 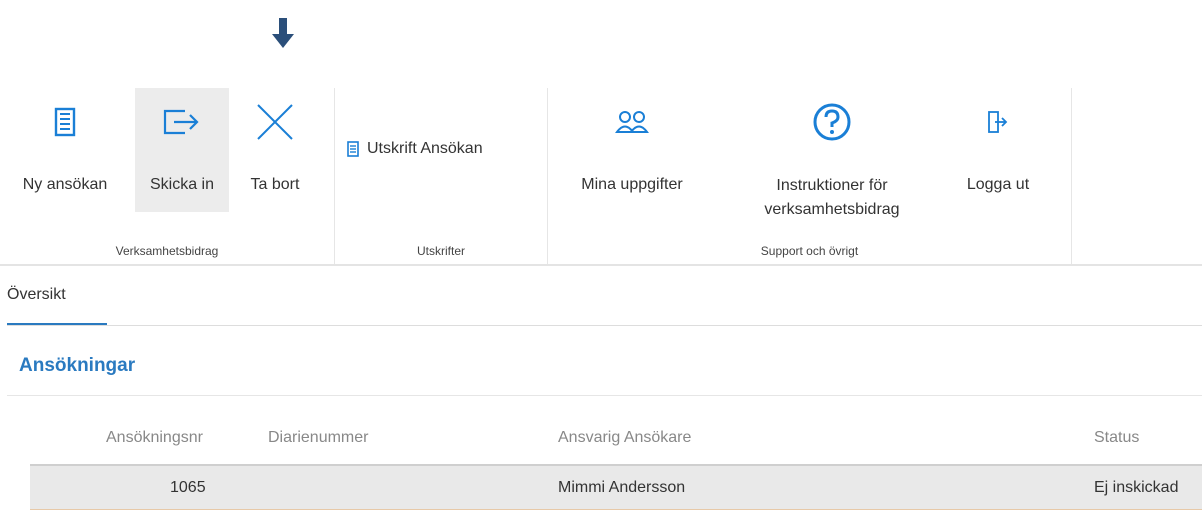 What do you see at coordinates (832, 122) in the screenshot?
I see `help-icon` at bounding box center [832, 122].